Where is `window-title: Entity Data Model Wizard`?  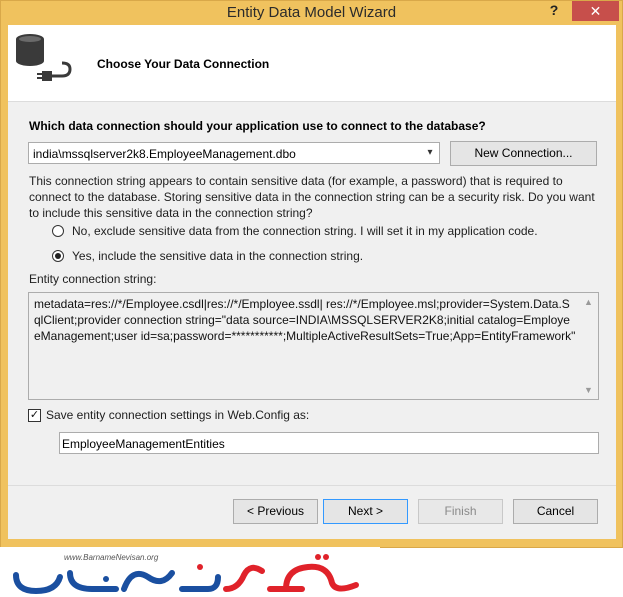 window-title: Entity Data Model Wizard is located at coordinates (311, 12).